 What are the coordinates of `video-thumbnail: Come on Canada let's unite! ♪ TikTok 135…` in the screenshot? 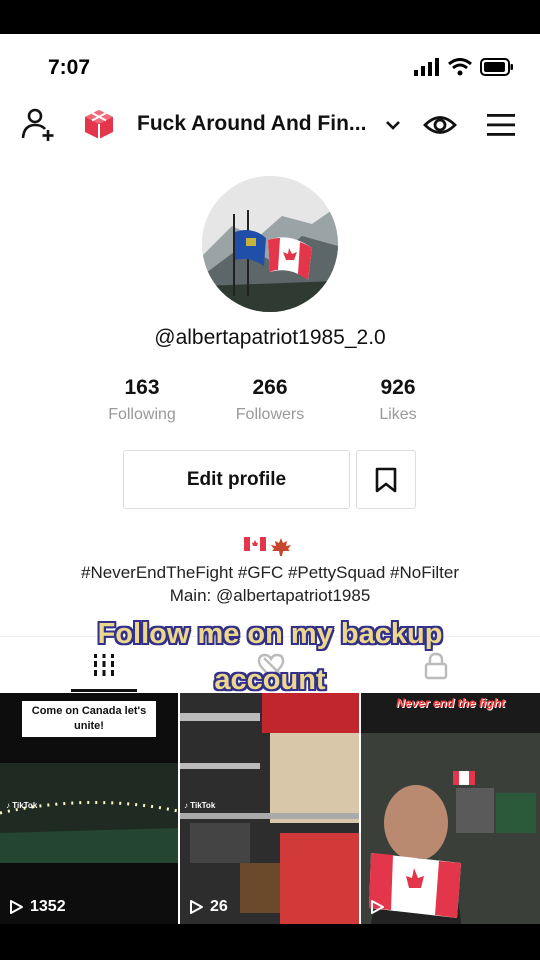 It's located at (89, 808).